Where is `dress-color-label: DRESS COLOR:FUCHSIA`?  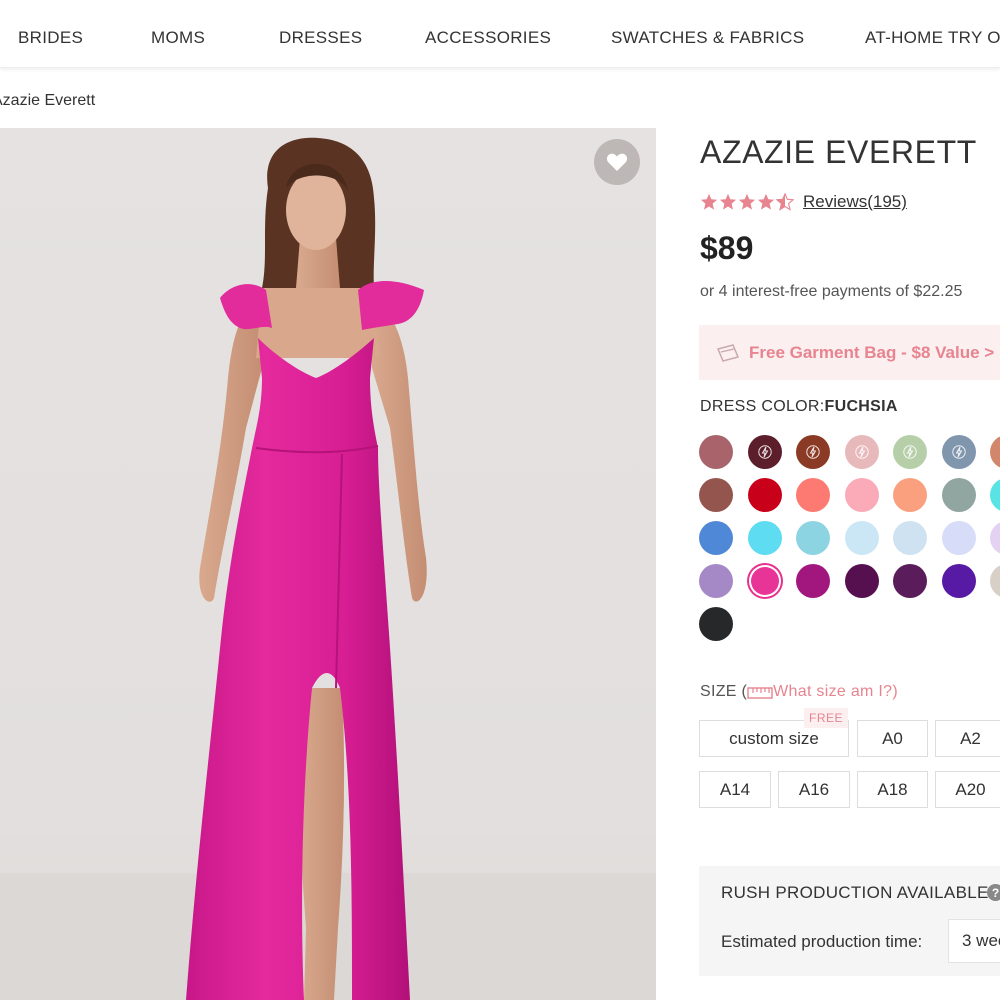
dress-color-label: DRESS COLOR:FUCHSIA is located at coordinates (799, 407).